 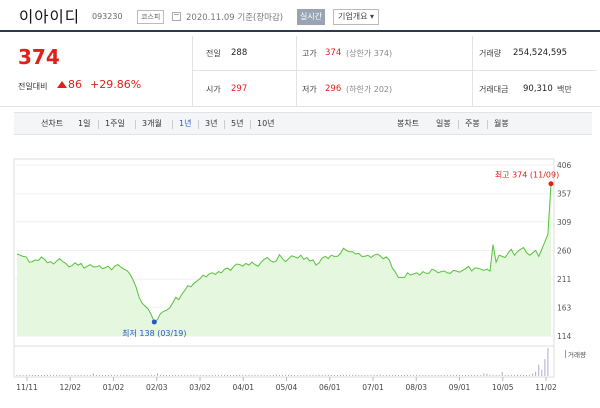 What do you see at coordinates (564, 336) in the screenshot?
I see `y-tick-label: 114` at bounding box center [564, 336].